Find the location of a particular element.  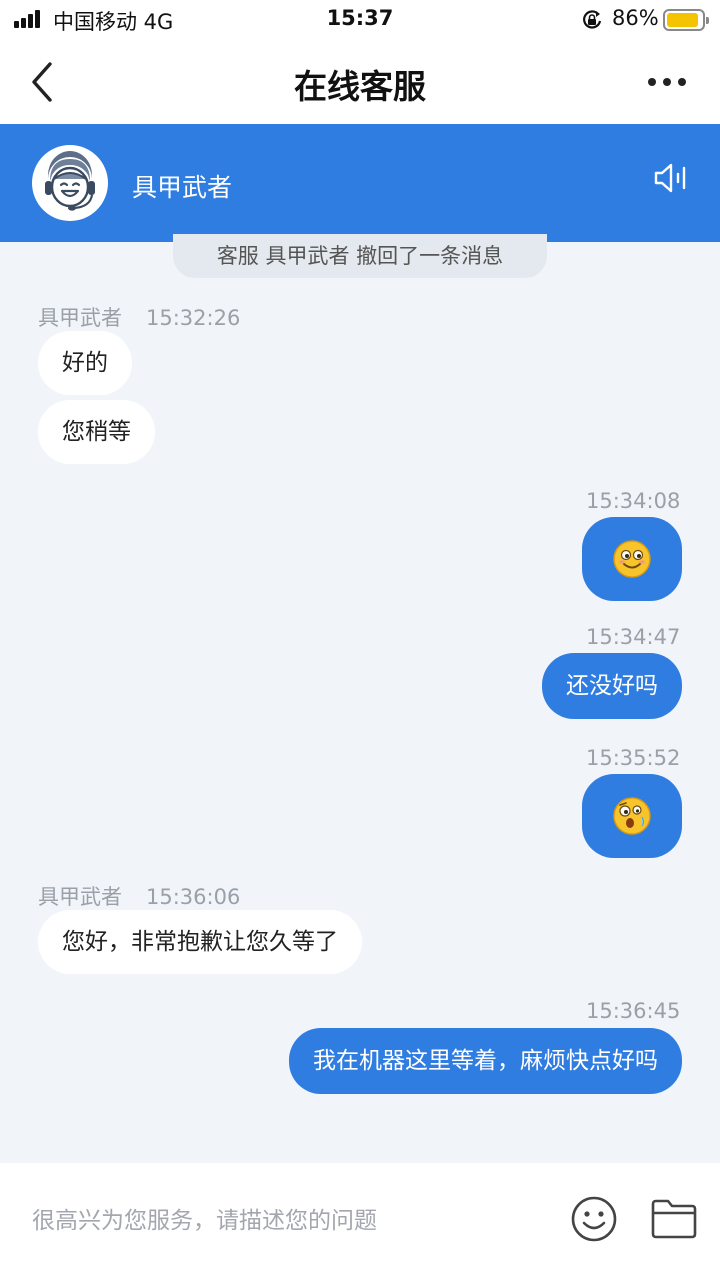

battery-percent: 86% is located at coordinates (635, 18).